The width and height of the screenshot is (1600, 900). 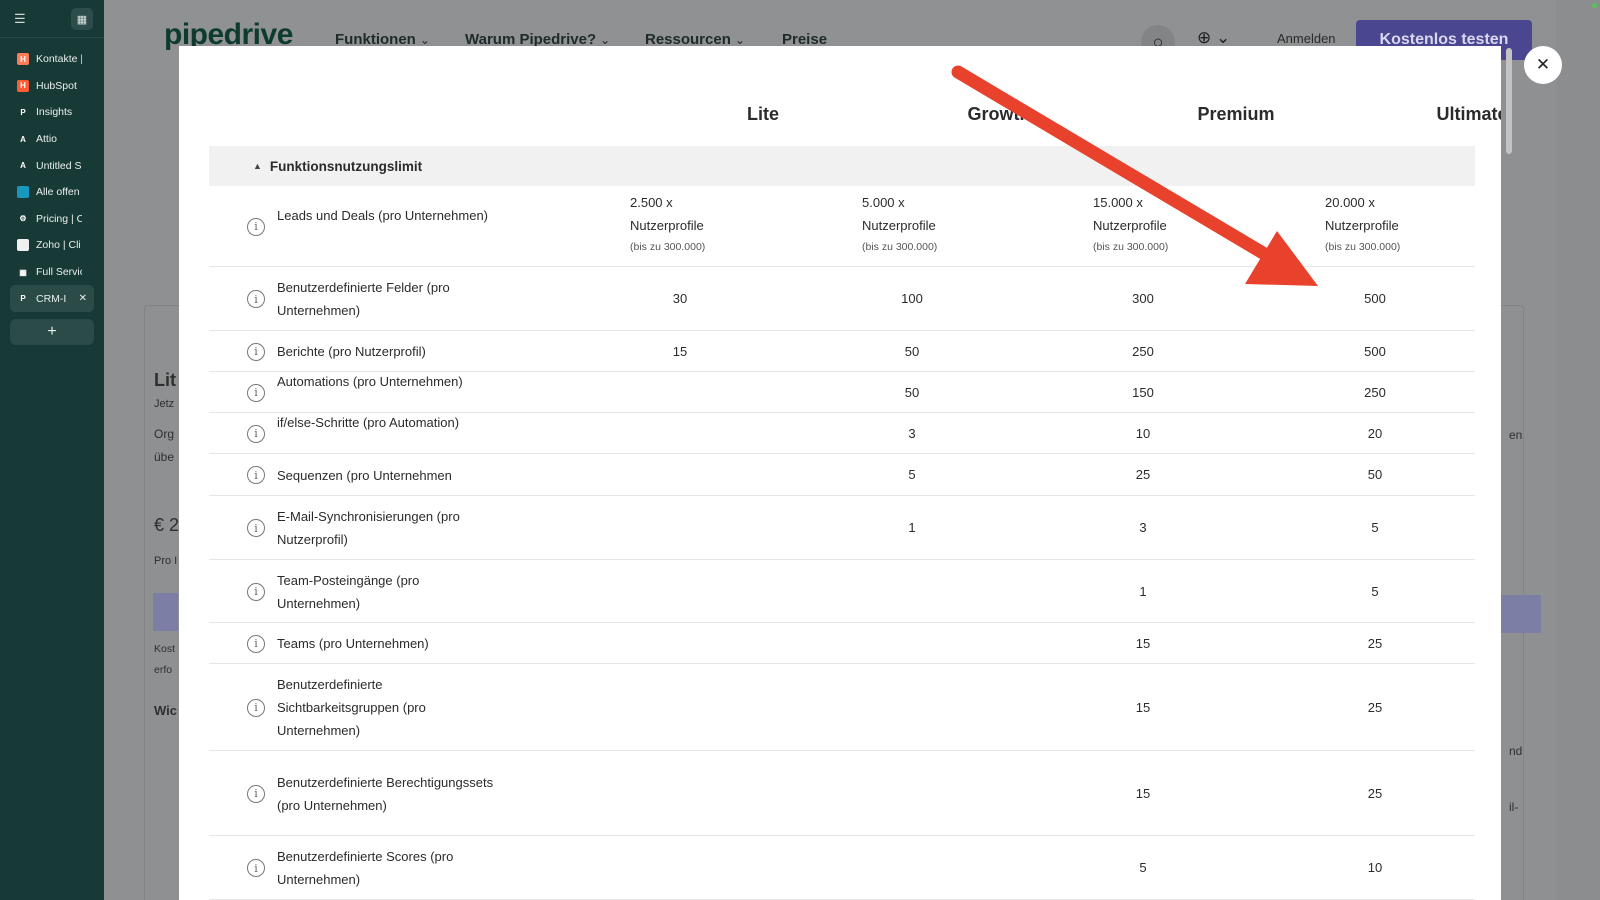 I want to click on plan-value: 15.000 x Nutzerprofile (bis zu 300.000), so click(x=1163, y=224).